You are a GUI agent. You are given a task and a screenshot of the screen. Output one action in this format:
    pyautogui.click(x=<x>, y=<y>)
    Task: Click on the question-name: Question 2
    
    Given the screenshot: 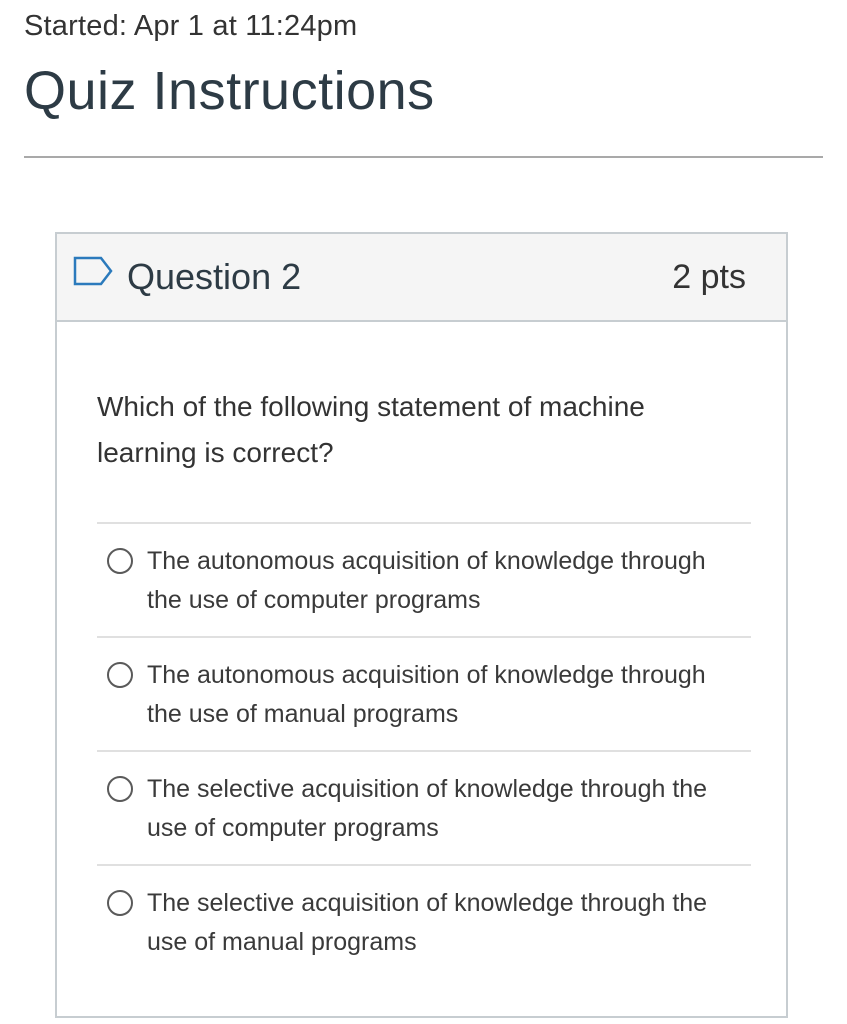 What is the action you would take?
    pyautogui.click(x=214, y=276)
    